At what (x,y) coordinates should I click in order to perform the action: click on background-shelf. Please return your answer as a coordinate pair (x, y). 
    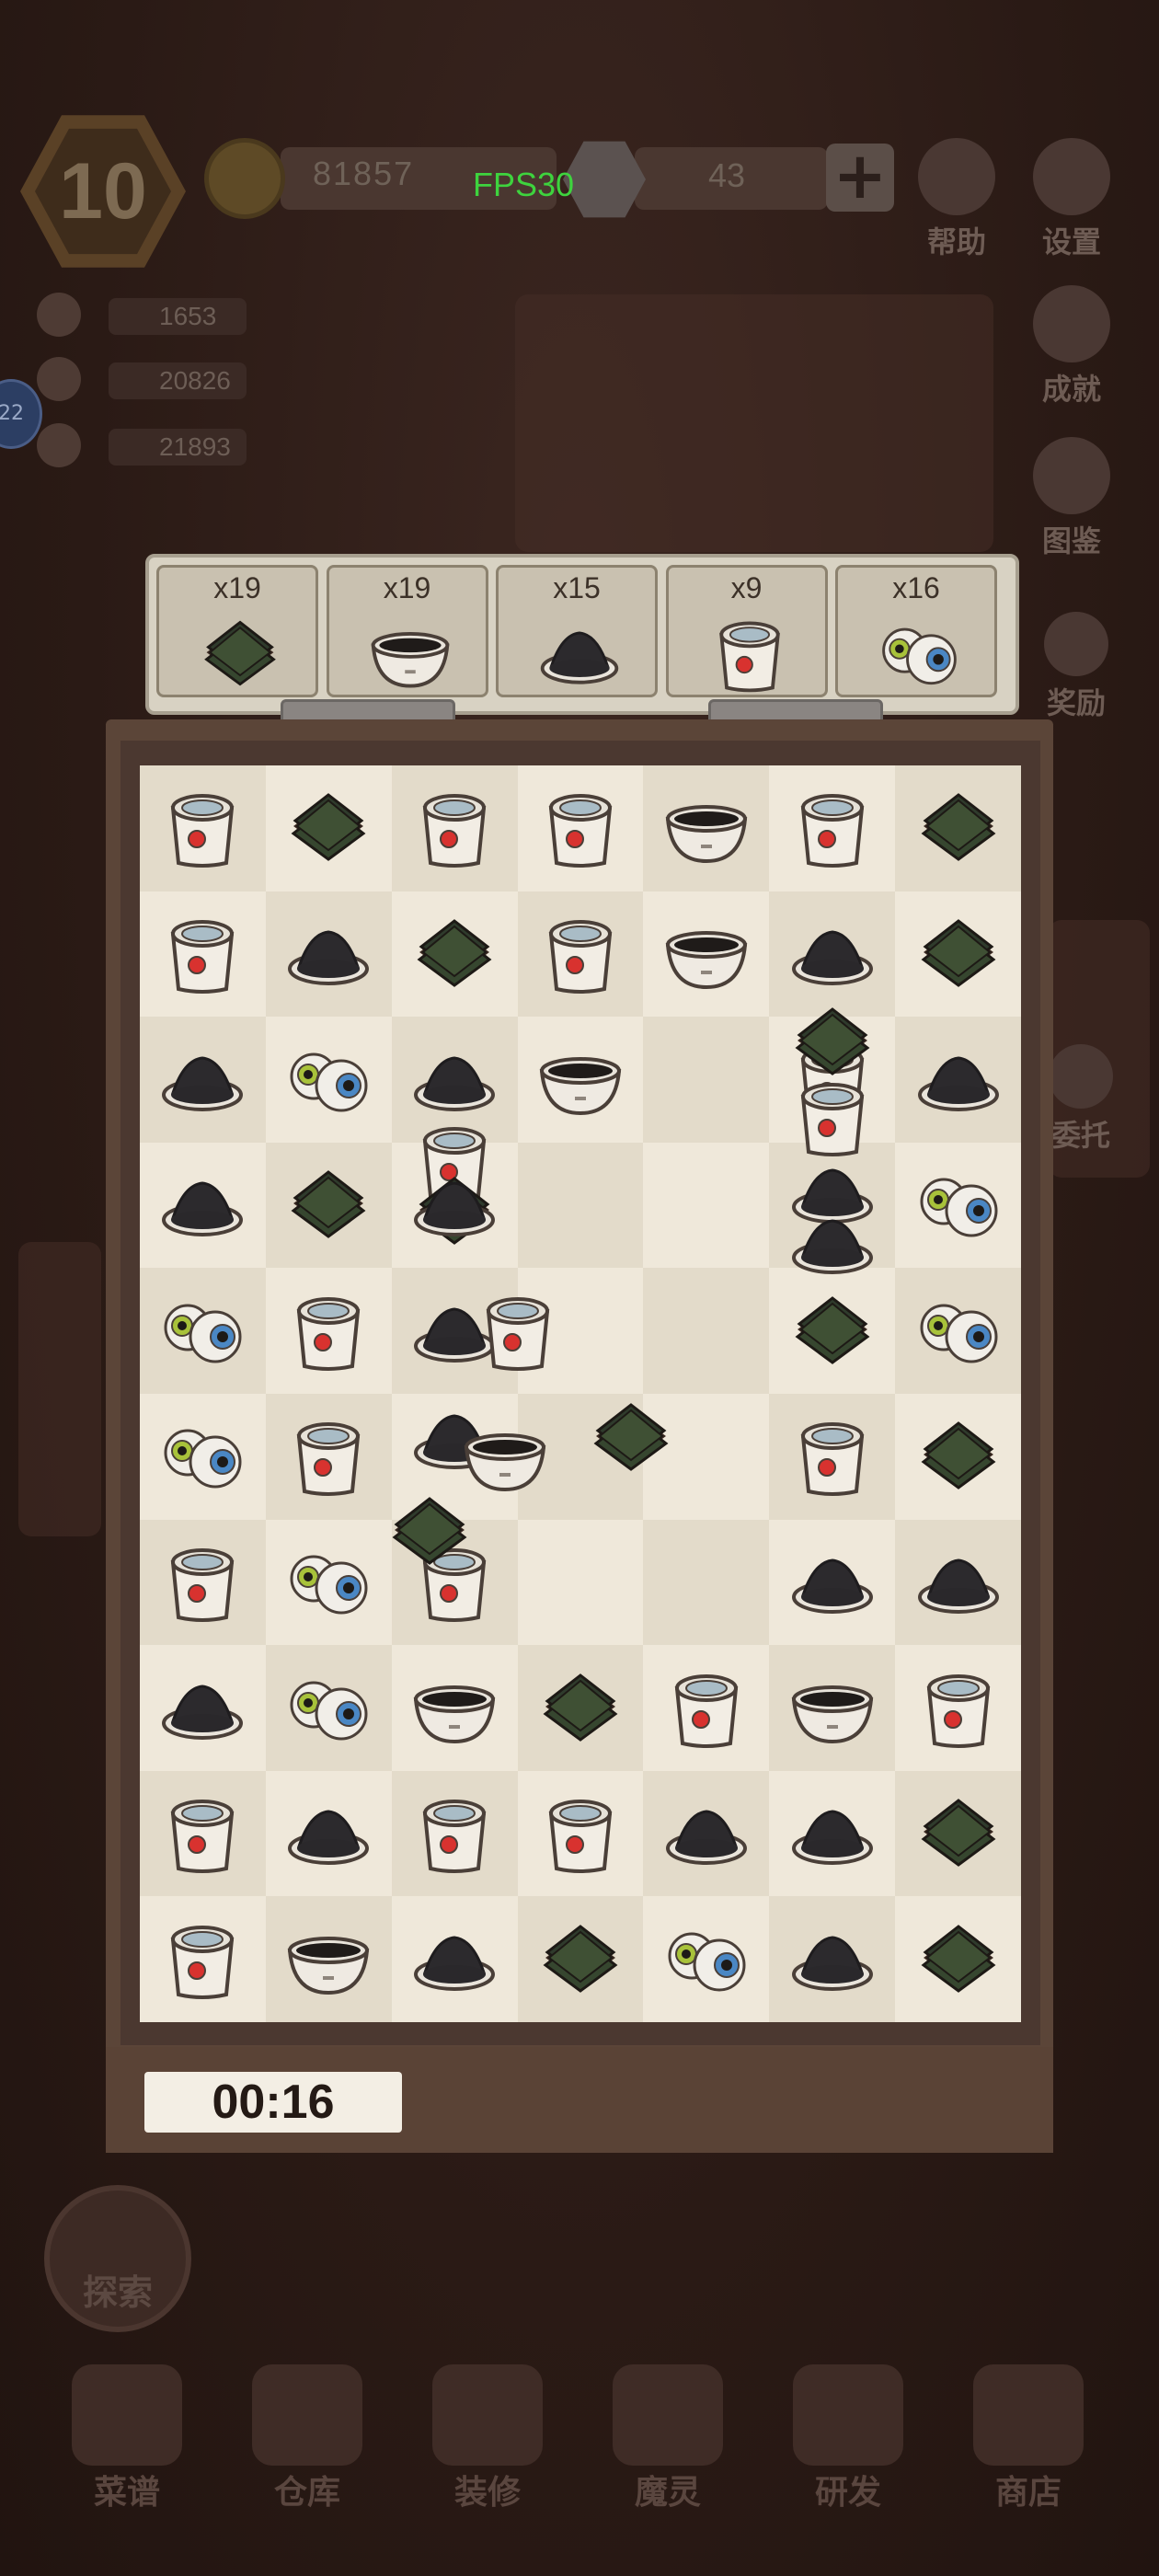
    Looking at the image, I should click on (59, 1389).